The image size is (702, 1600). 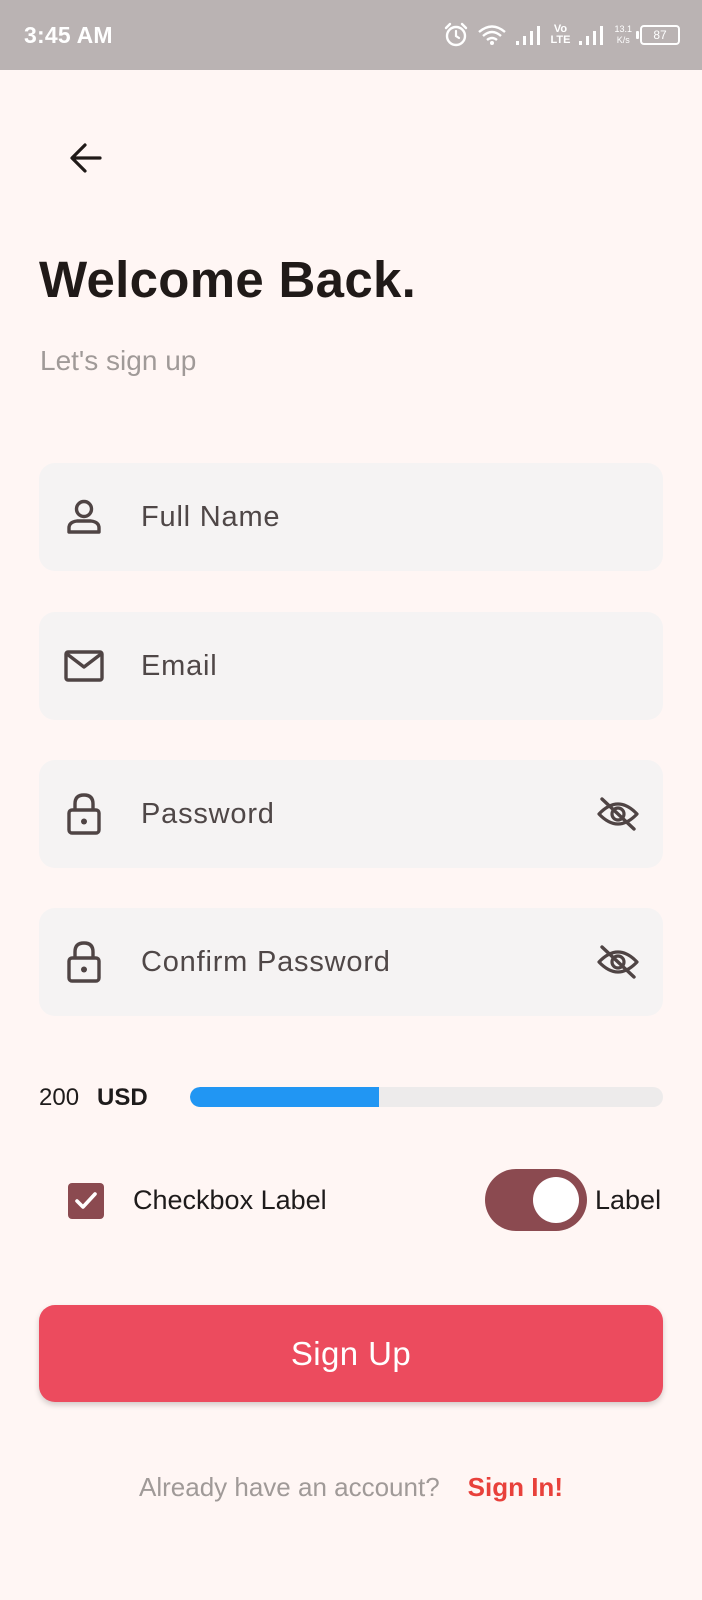 I want to click on sign-up-button: Sign Up, so click(x=351, y=1353).